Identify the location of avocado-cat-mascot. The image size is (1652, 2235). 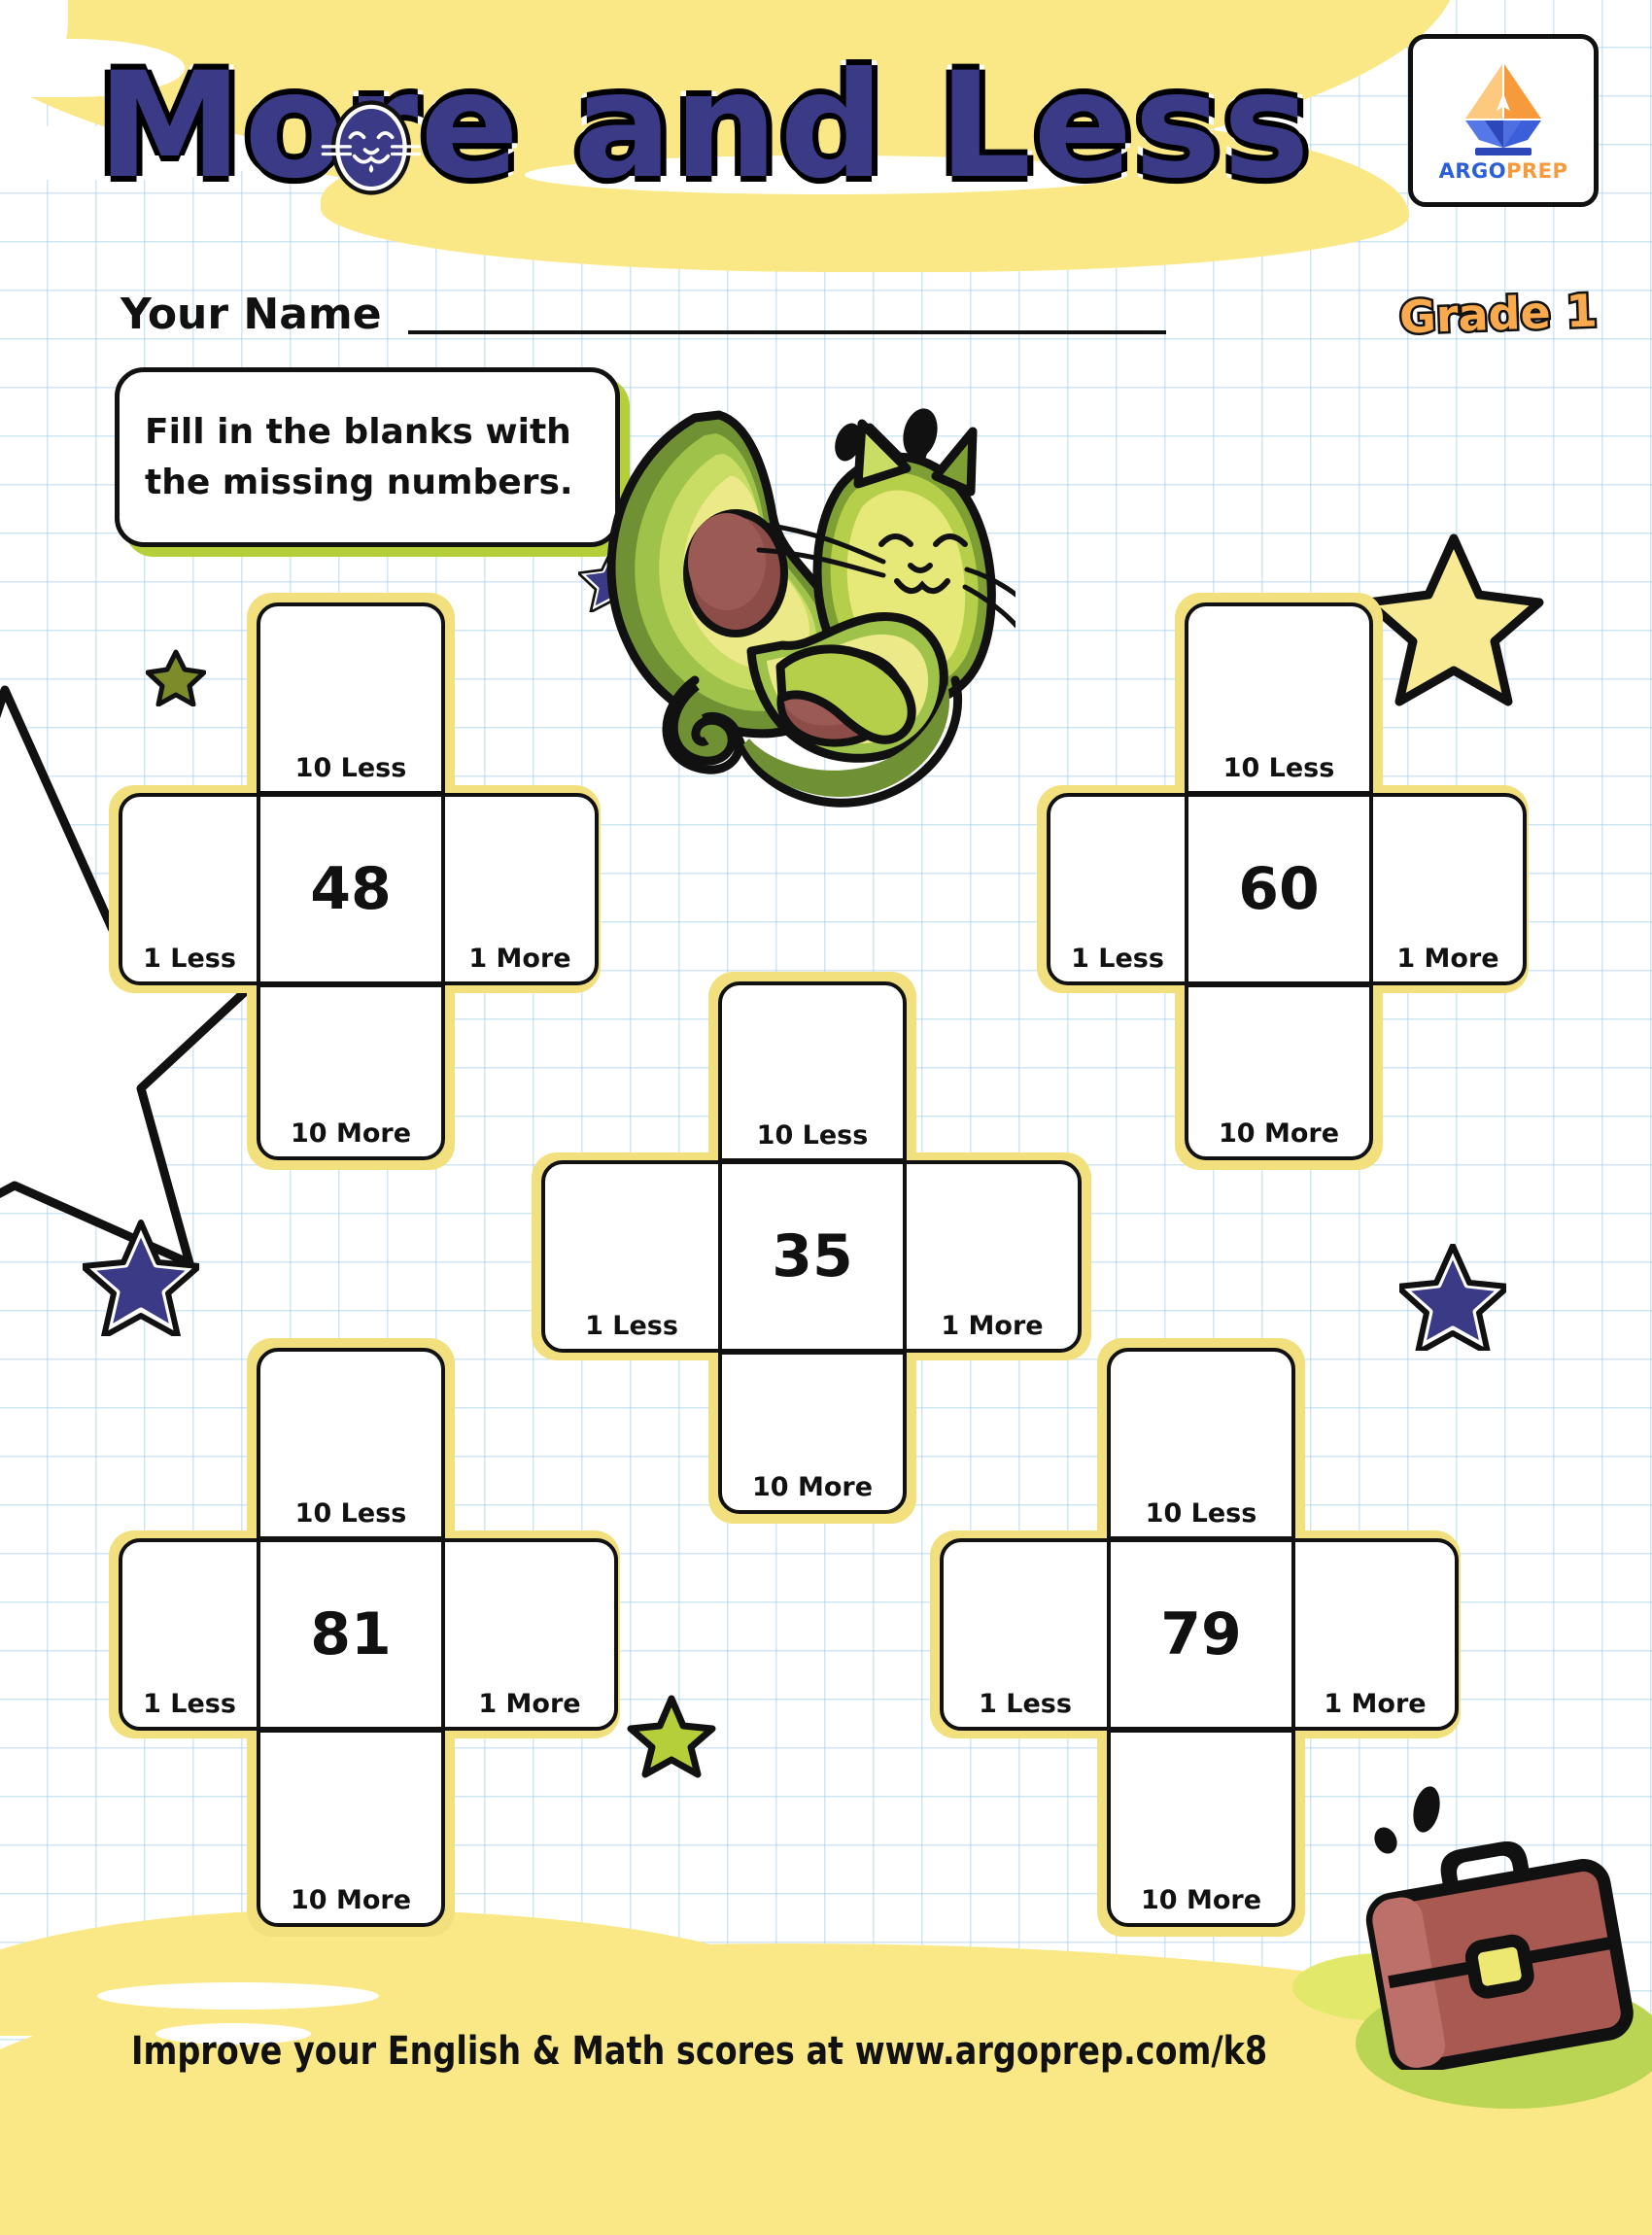
(811, 609).